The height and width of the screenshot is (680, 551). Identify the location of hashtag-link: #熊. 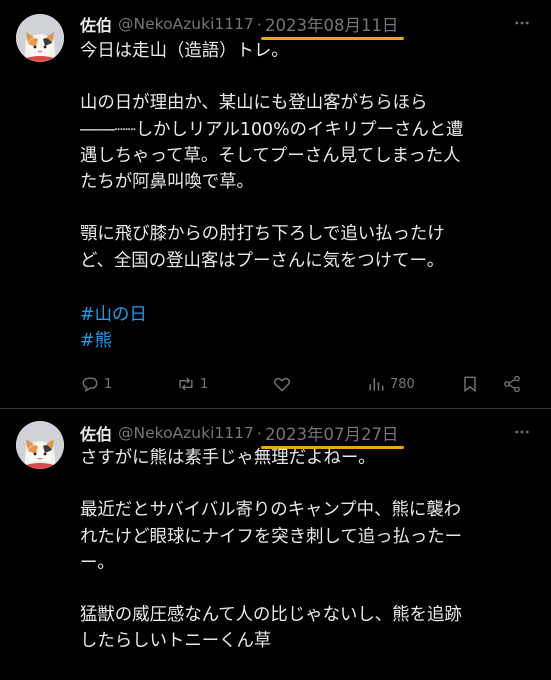
(96, 341).